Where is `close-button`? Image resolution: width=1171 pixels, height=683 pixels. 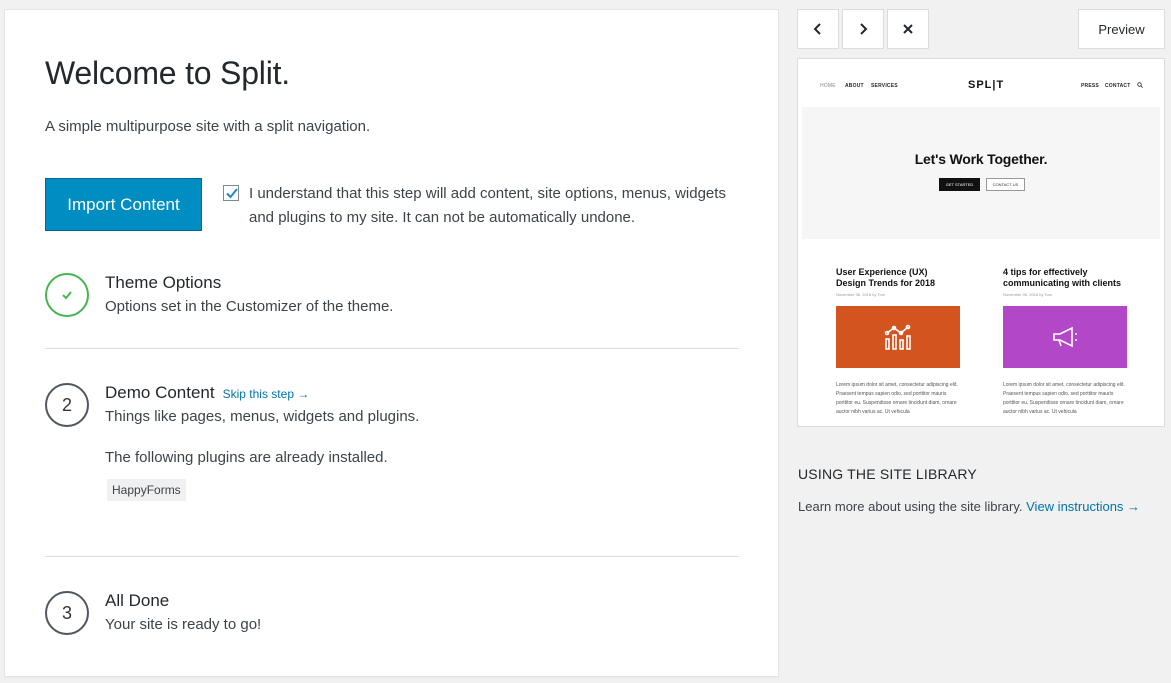
close-button is located at coordinates (908, 29).